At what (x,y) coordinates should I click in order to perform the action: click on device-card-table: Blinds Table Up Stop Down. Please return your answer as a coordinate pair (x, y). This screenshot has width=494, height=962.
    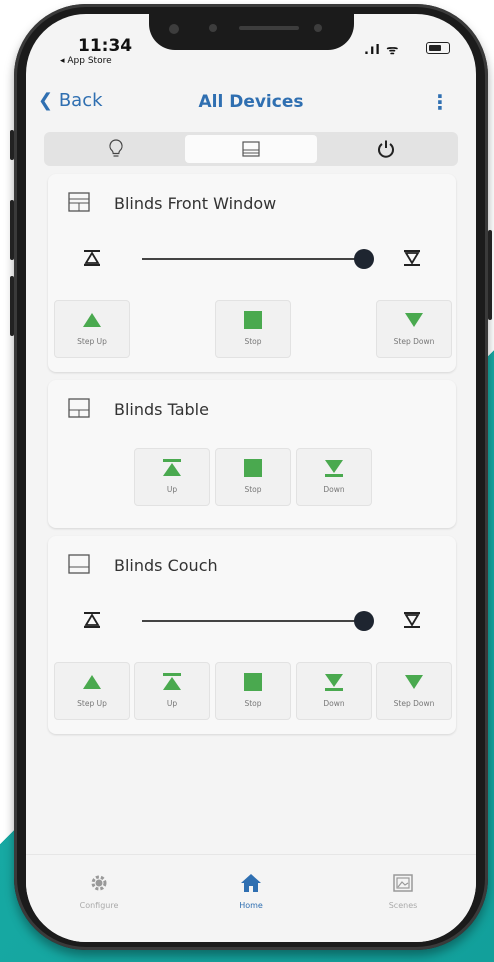
    Looking at the image, I should click on (252, 454).